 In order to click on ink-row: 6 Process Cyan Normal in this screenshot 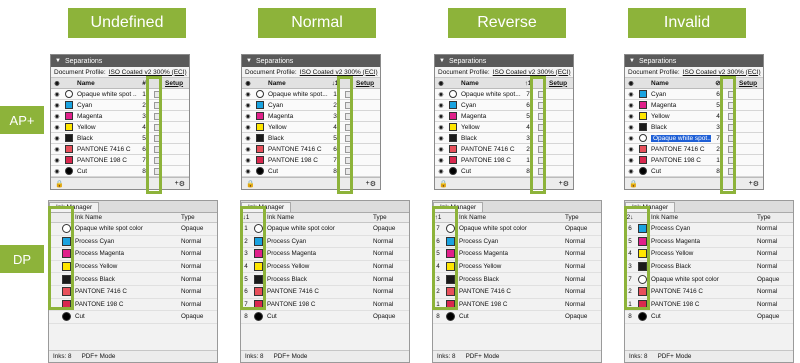, I will do `click(517, 242)`.